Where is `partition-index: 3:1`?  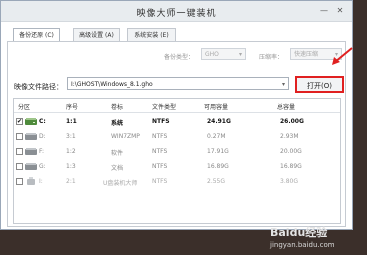 partition-index: 3:1 is located at coordinates (71, 136).